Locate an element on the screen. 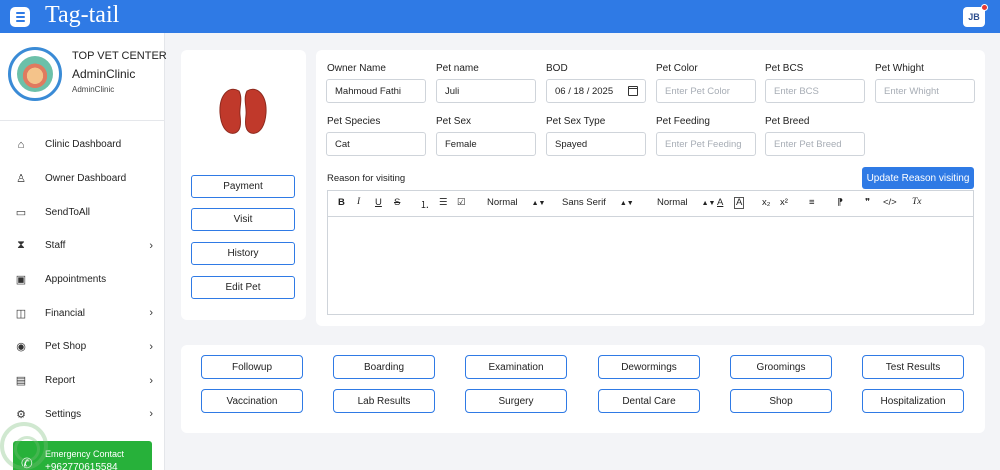 The height and width of the screenshot is (470, 1000). clinic-logo is located at coordinates (35, 74).